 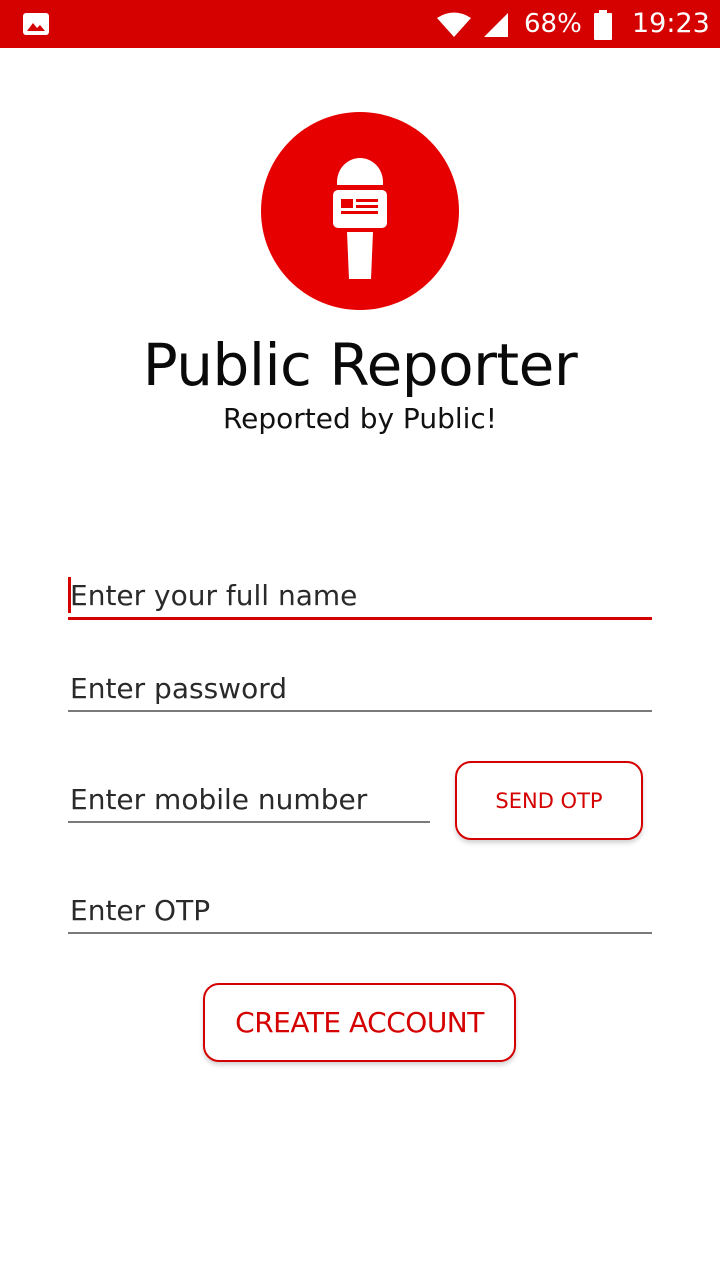 I want to click on app-title: Public Reporter, so click(x=360, y=365).